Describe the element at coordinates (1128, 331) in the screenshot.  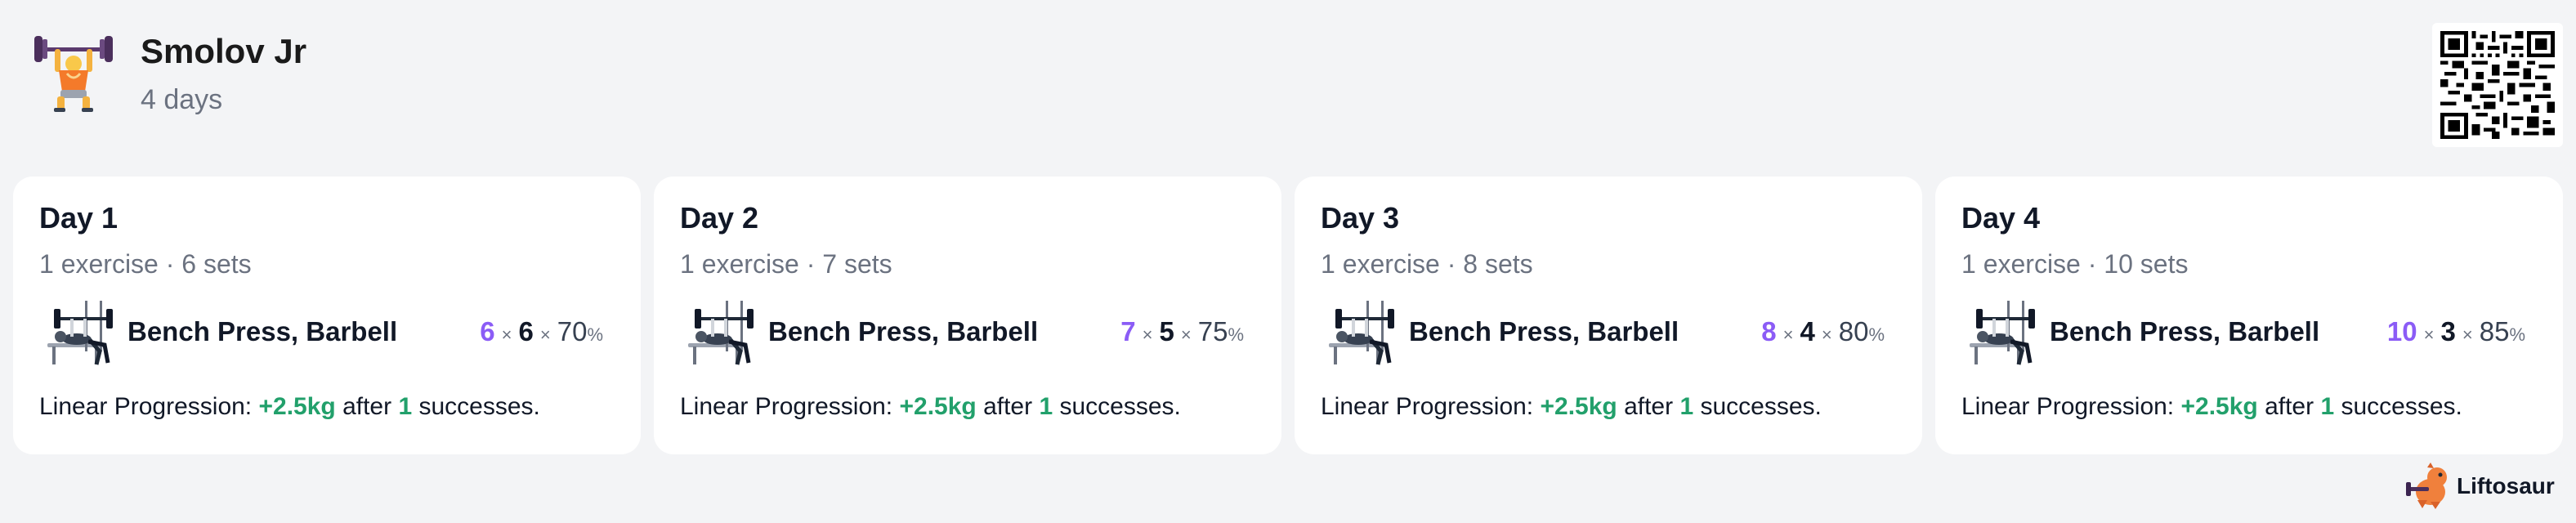
I see `set-count: 7` at that location.